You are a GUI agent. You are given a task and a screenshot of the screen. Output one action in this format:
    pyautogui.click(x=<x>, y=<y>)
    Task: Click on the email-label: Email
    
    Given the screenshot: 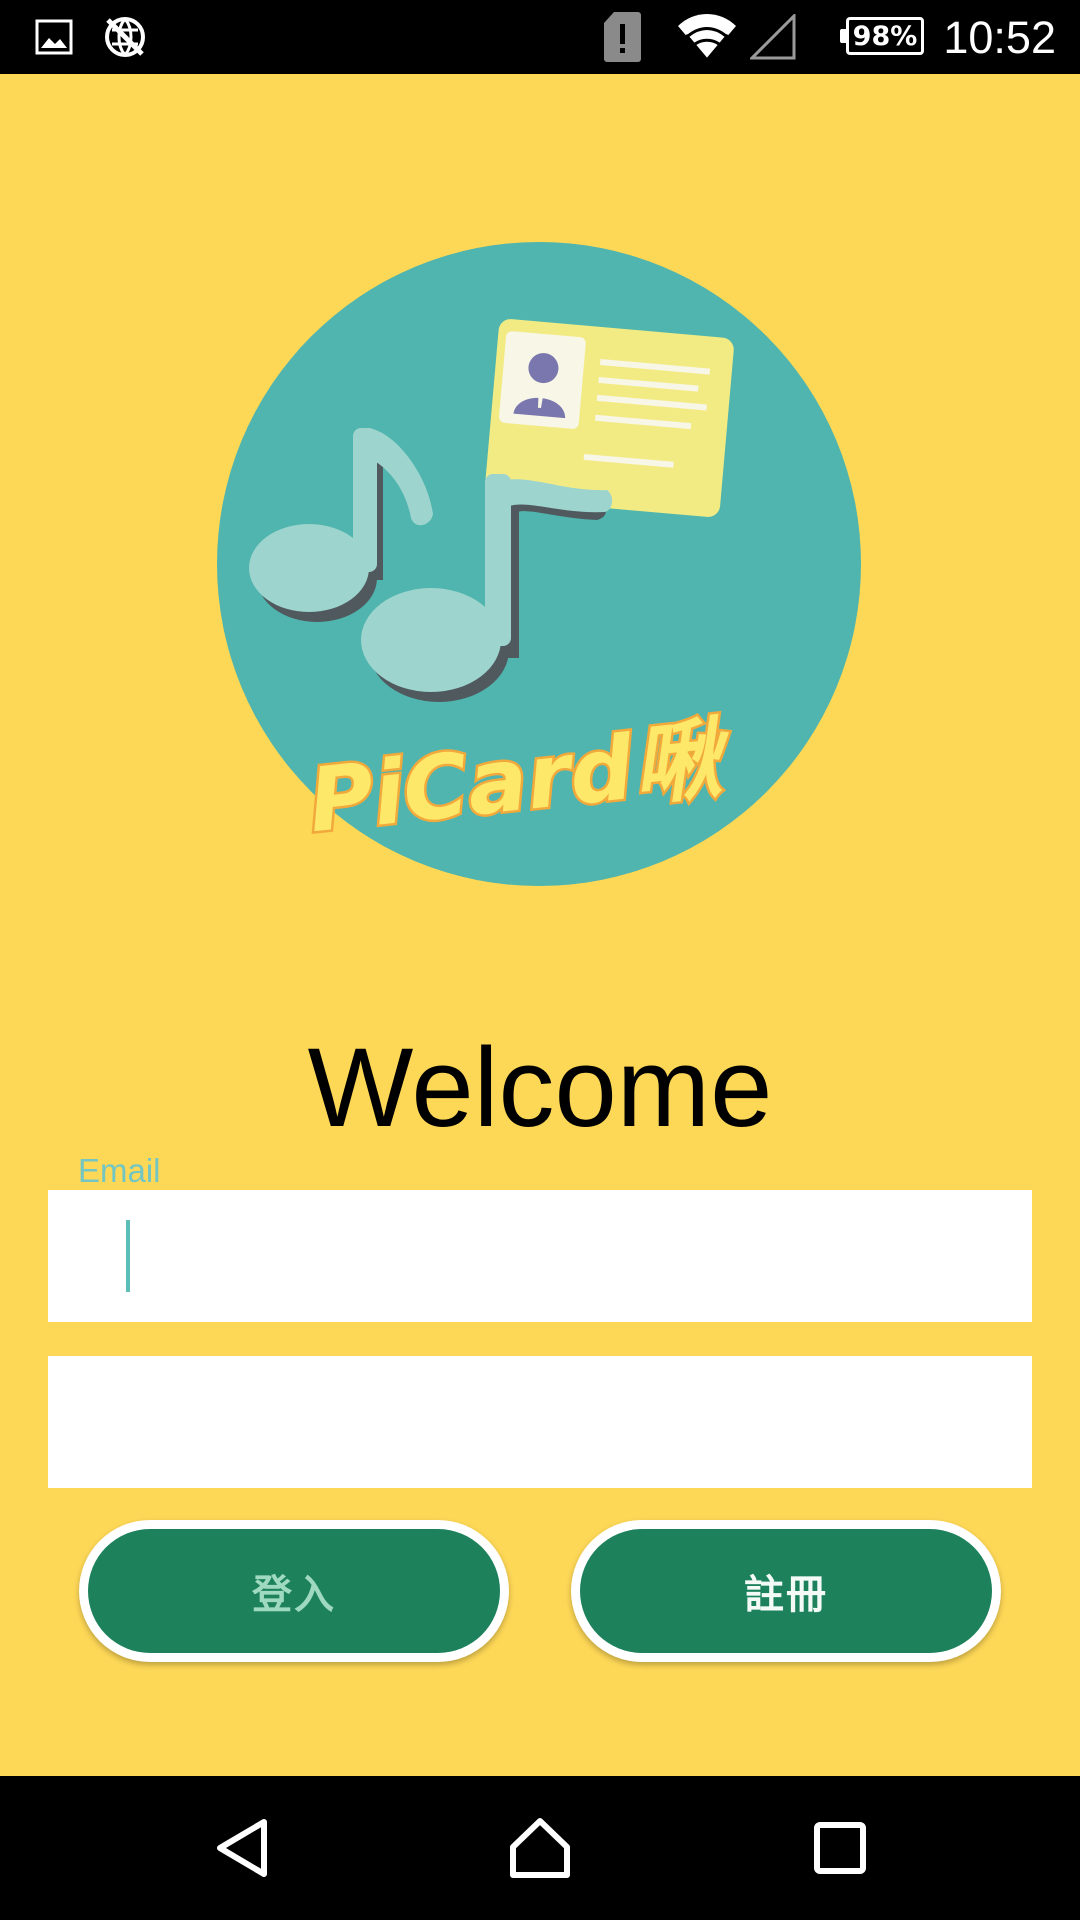 What is the action you would take?
    pyautogui.click(x=119, y=1170)
    